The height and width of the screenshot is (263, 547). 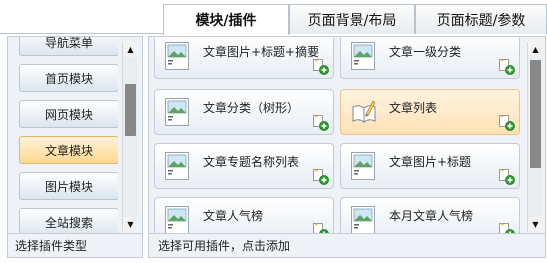 I want to click on plugin-tile: 文章图片+标题, so click(x=430, y=166).